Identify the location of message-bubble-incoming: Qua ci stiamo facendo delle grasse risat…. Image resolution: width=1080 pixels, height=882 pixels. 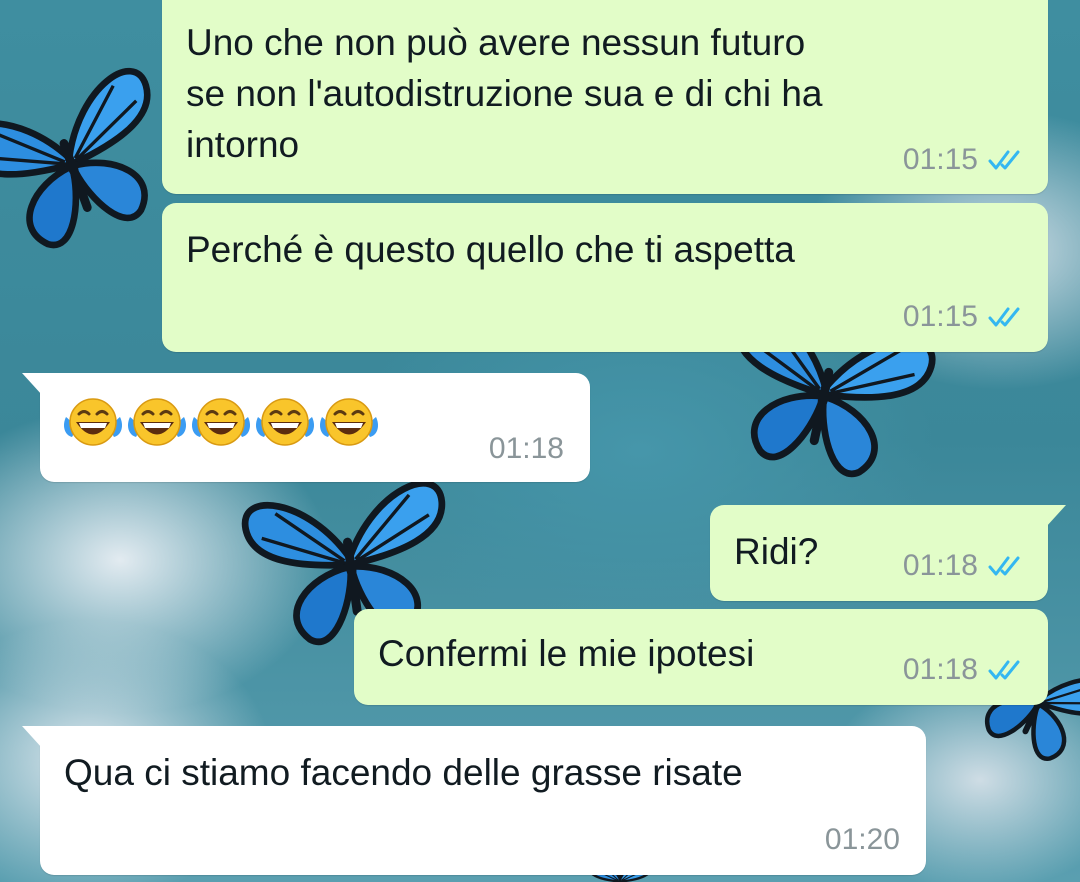
(474, 800).